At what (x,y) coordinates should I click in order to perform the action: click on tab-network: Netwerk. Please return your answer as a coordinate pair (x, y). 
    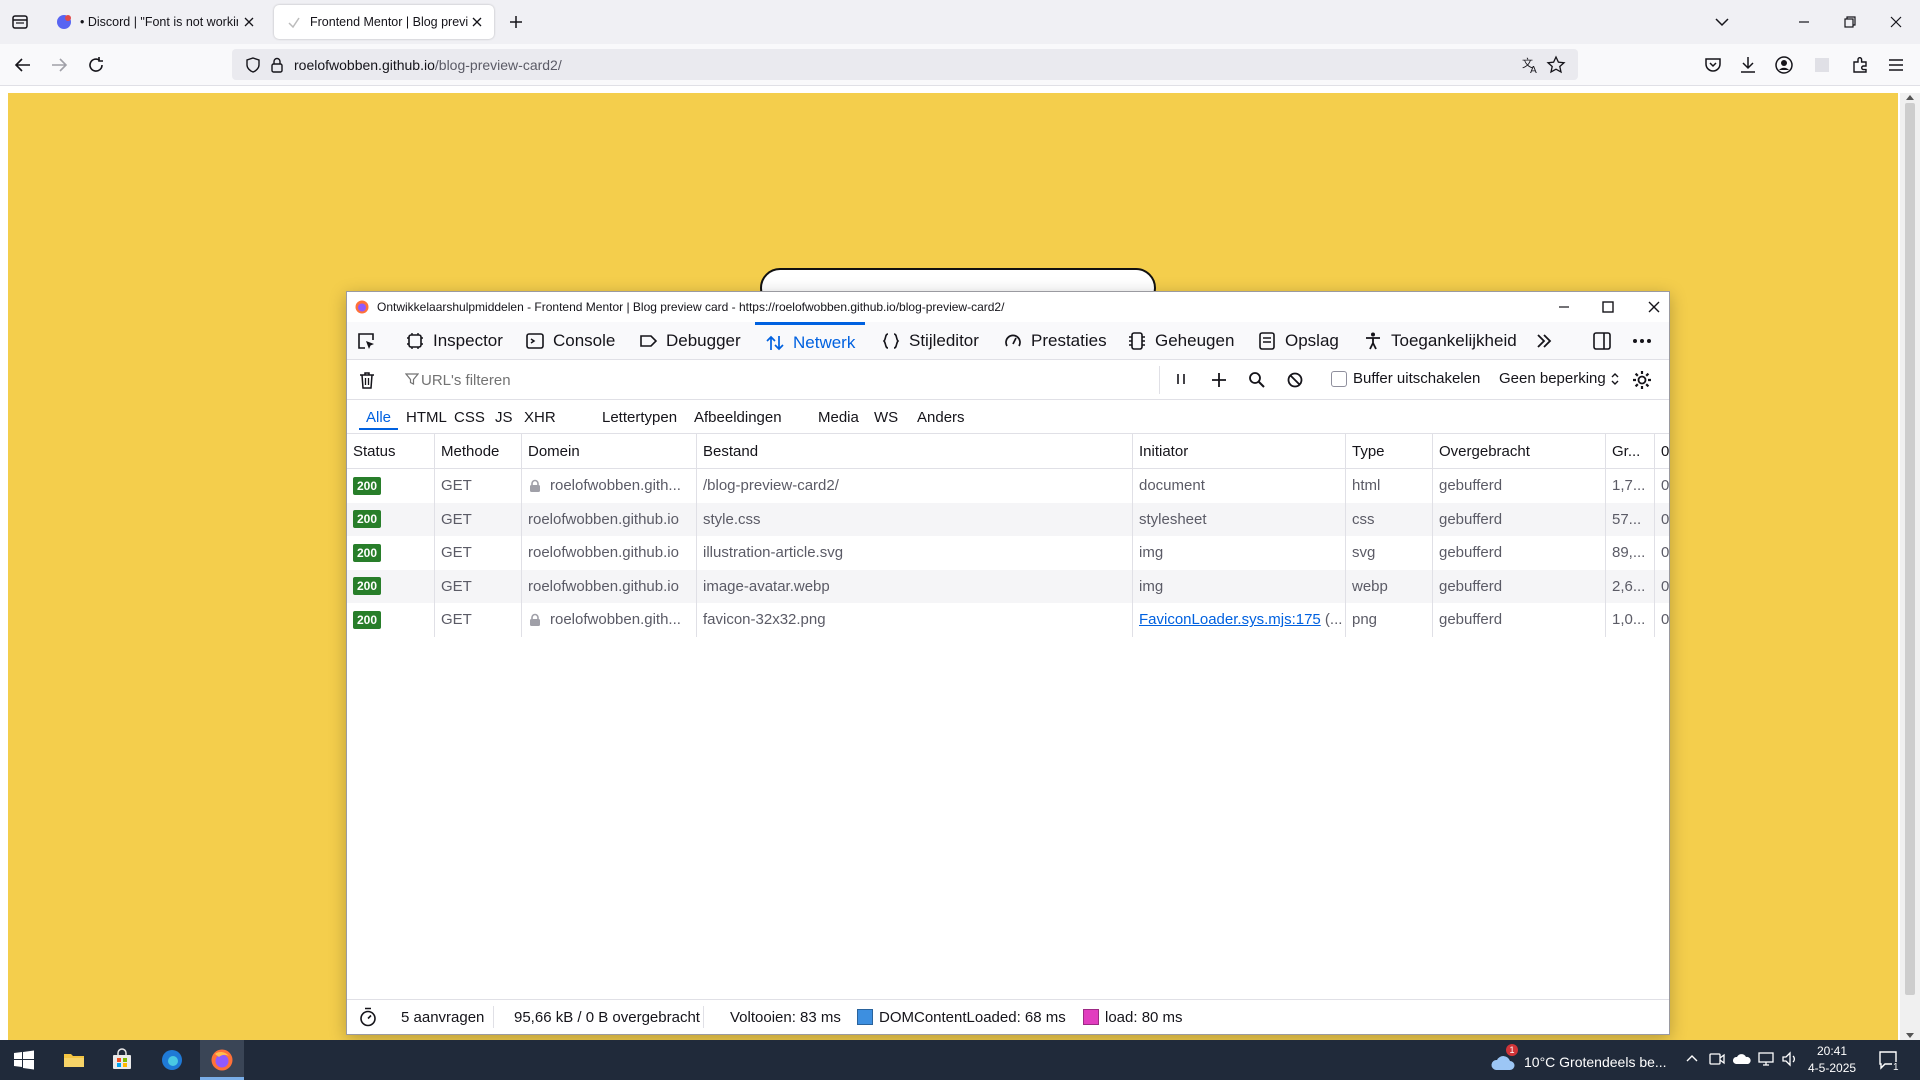
    Looking at the image, I should click on (810, 341).